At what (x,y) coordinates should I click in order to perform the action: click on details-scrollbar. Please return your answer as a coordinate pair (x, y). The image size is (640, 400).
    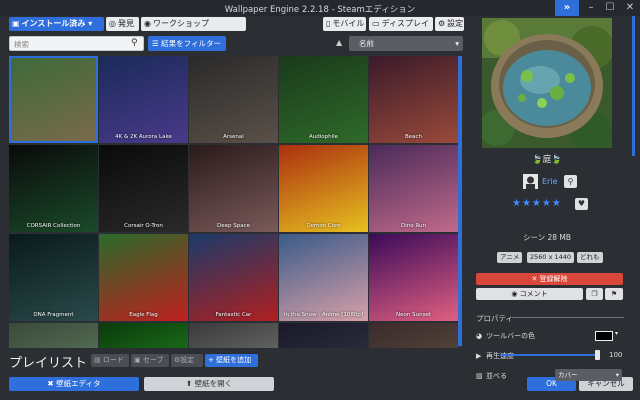
    Looking at the image, I should click on (633, 86).